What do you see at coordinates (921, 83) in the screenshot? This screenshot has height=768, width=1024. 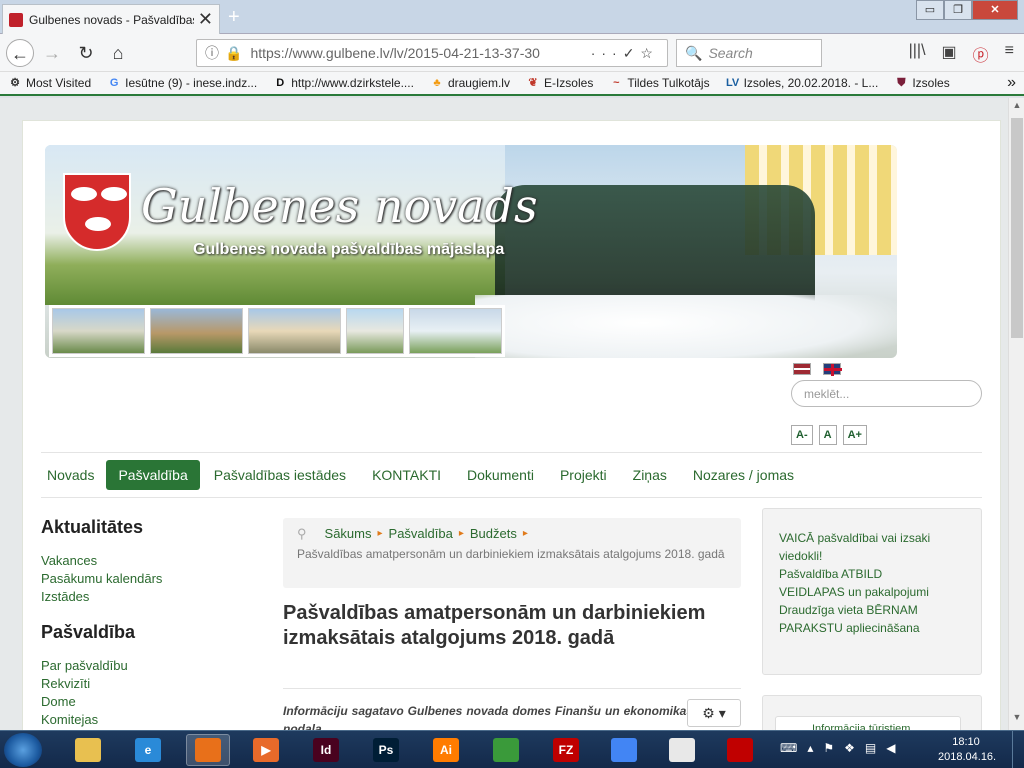 I see `bookmark-item: ⛊ Izsoles` at bounding box center [921, 83].